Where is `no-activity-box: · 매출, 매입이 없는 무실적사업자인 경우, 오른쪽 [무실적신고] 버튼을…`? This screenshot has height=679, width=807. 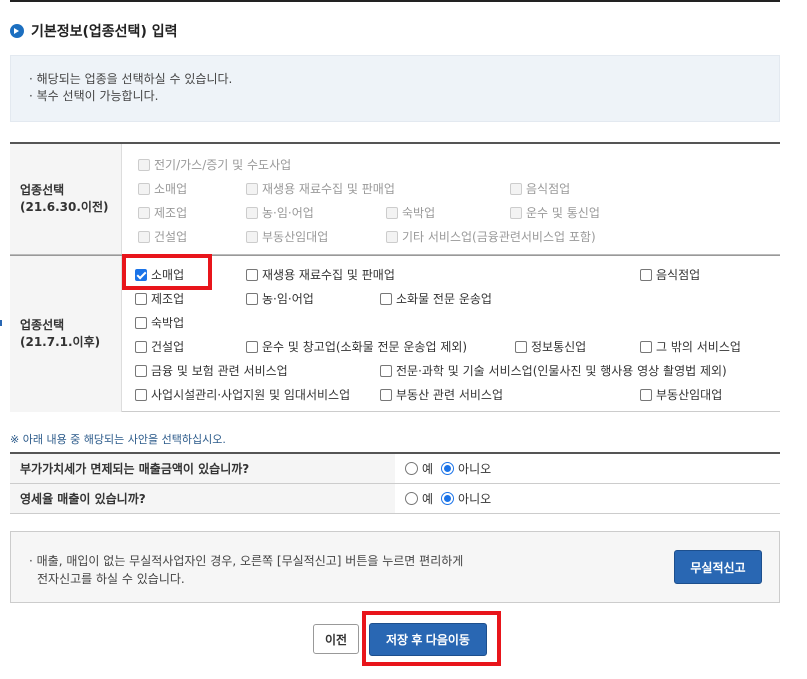
no-activity-box: · 매출, 매입이 없는 무실적사업자인 경우, 오른쪽 [무실적신고] 버튼을… is located at coordinates (395, 567).